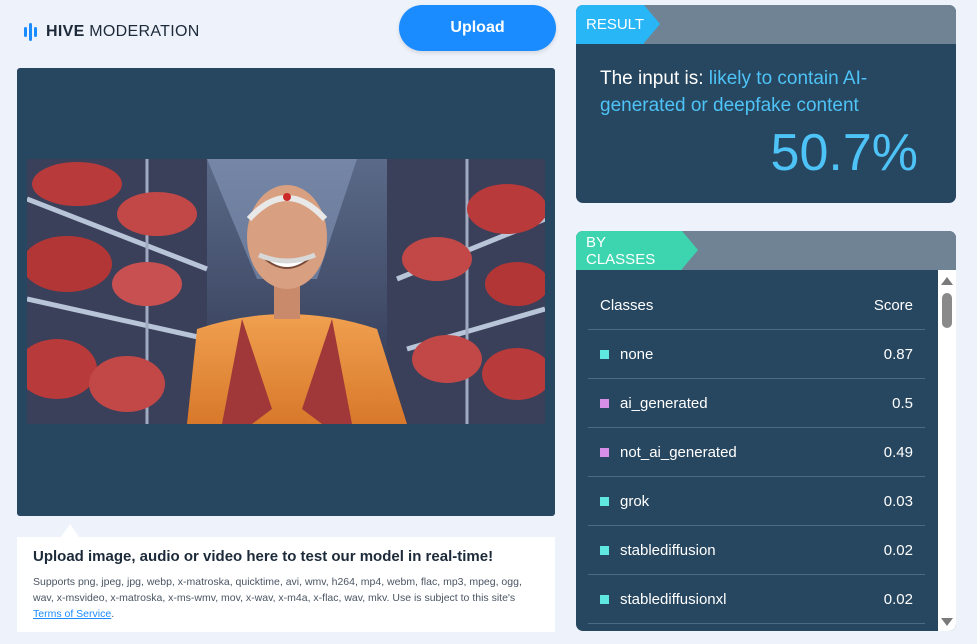  I want to click on terms-of-service-link: Terms of Service, so click(72, 614).